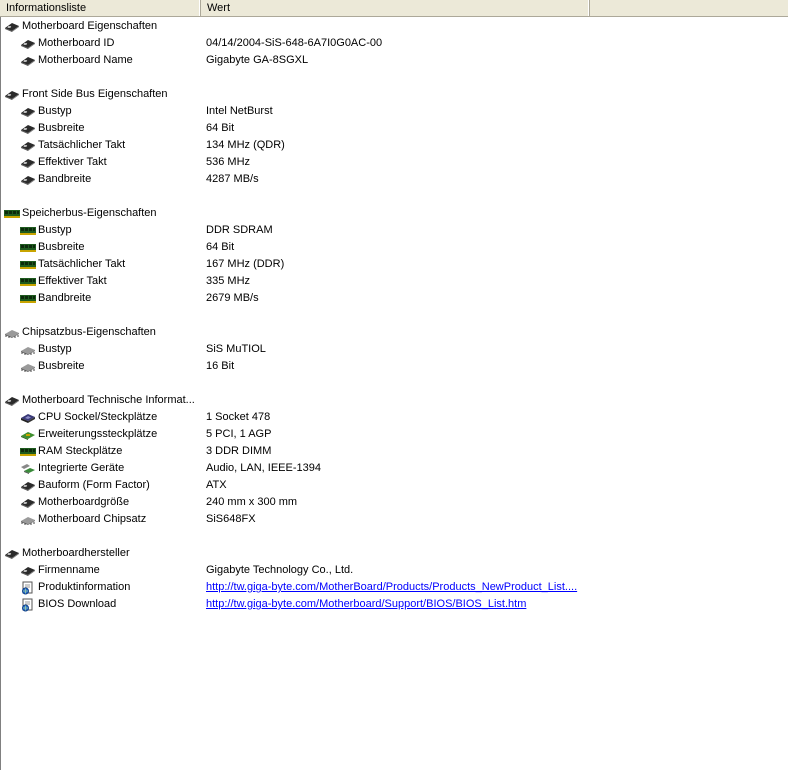 This screenshot has width=788, height=770. Describe the element at coordinates (84, 502) in the screenshot. I see `item-label: Motherboardgröße` at that location.